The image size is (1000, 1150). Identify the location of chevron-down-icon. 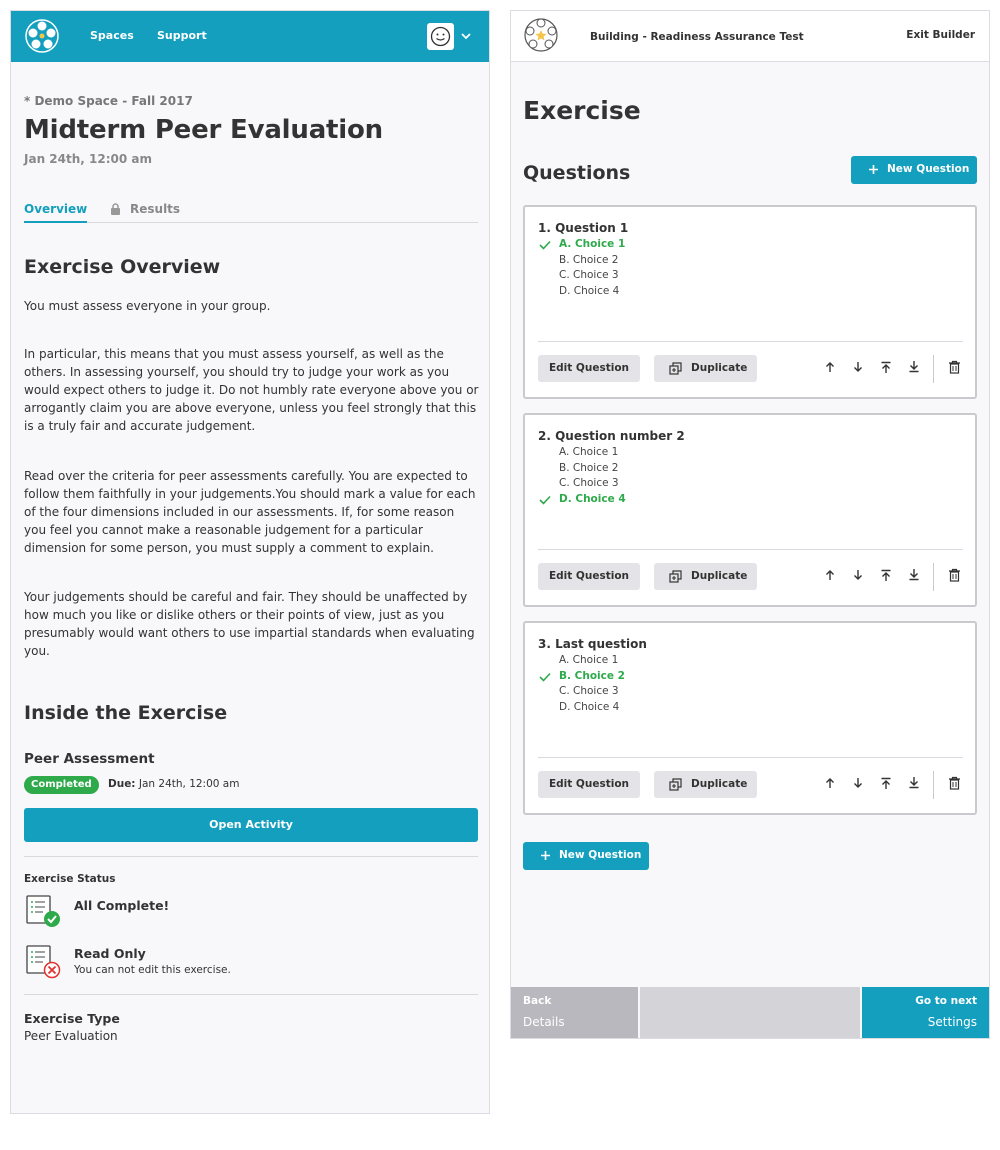
(466, 36).